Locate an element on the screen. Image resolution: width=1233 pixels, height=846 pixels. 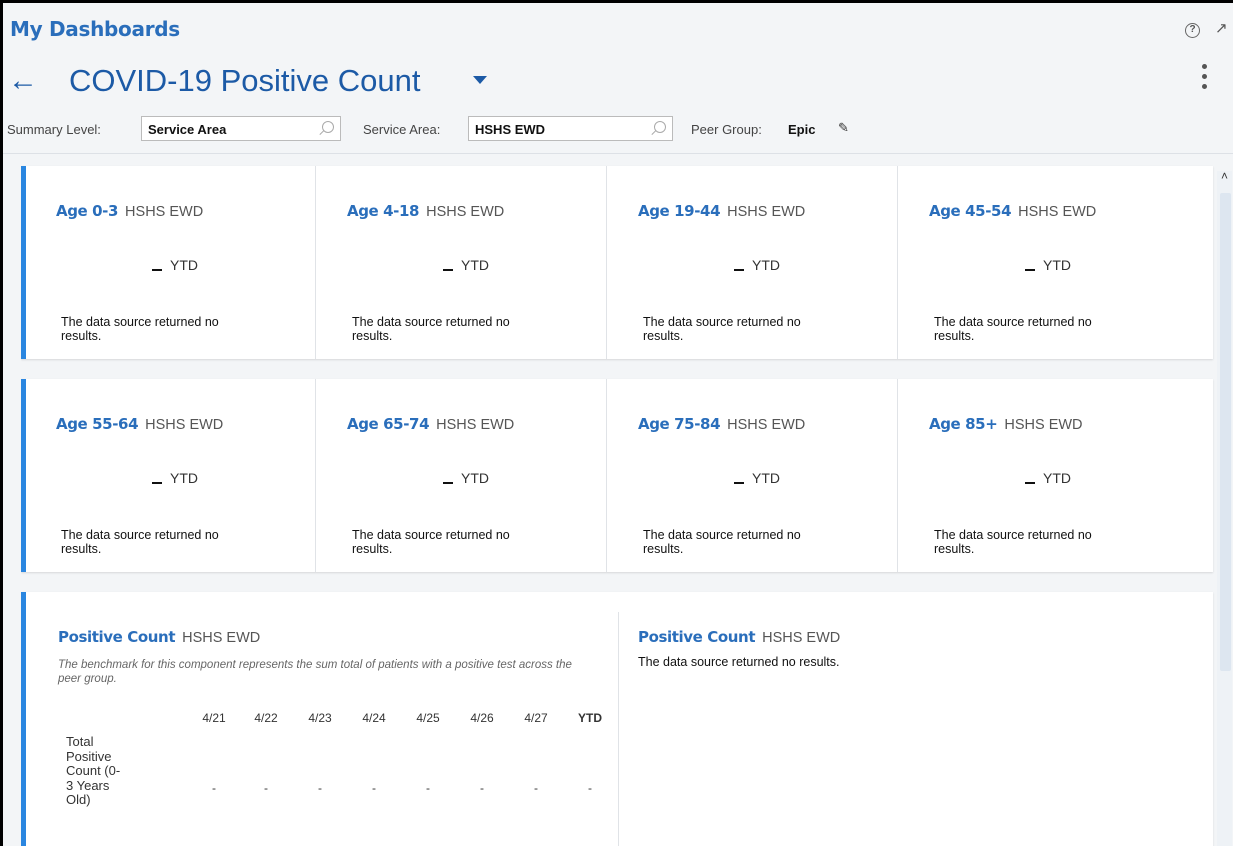
tile-title: Age 75-84 HSHS EWD is located at coordinates (721, 424).